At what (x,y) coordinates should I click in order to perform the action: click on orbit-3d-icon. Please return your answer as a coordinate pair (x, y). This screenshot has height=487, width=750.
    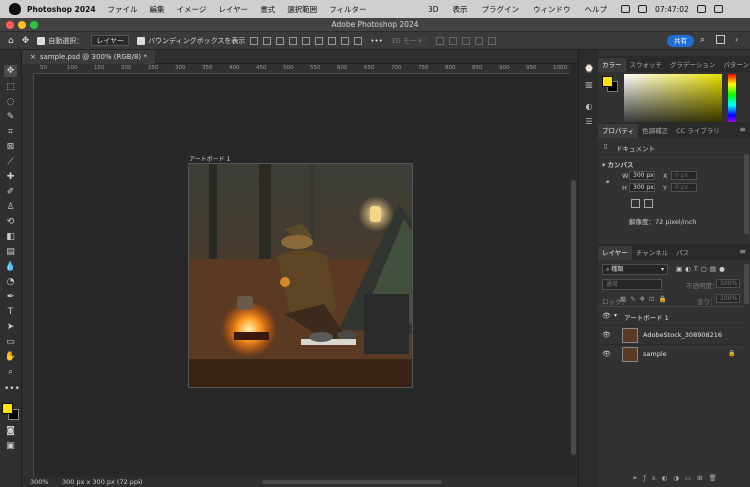
    Looking at the image, I should click on (439, 40).